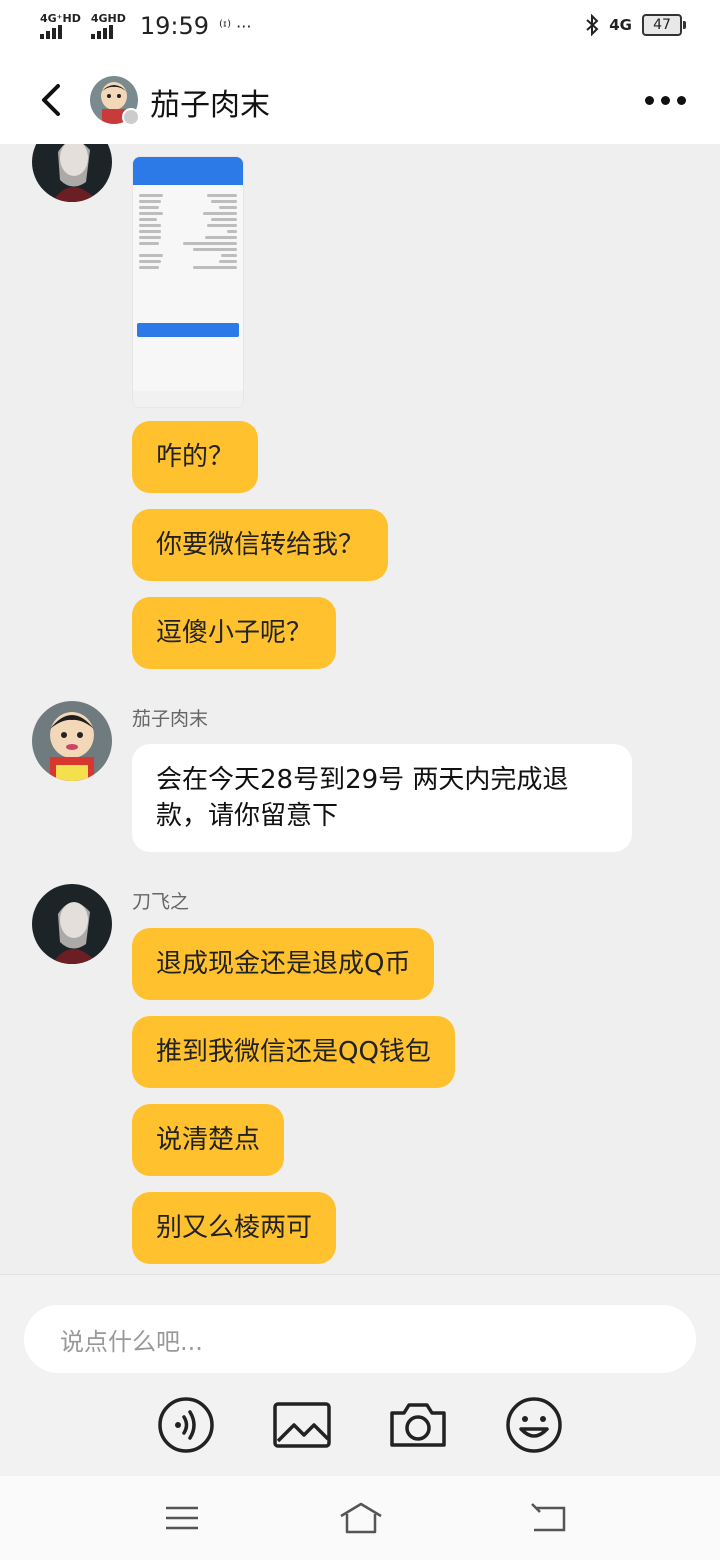 The image size is (720, 1560). Describe the element at coordinates (665, 100) in the screenshot. I see `more-options-icon` at that location.